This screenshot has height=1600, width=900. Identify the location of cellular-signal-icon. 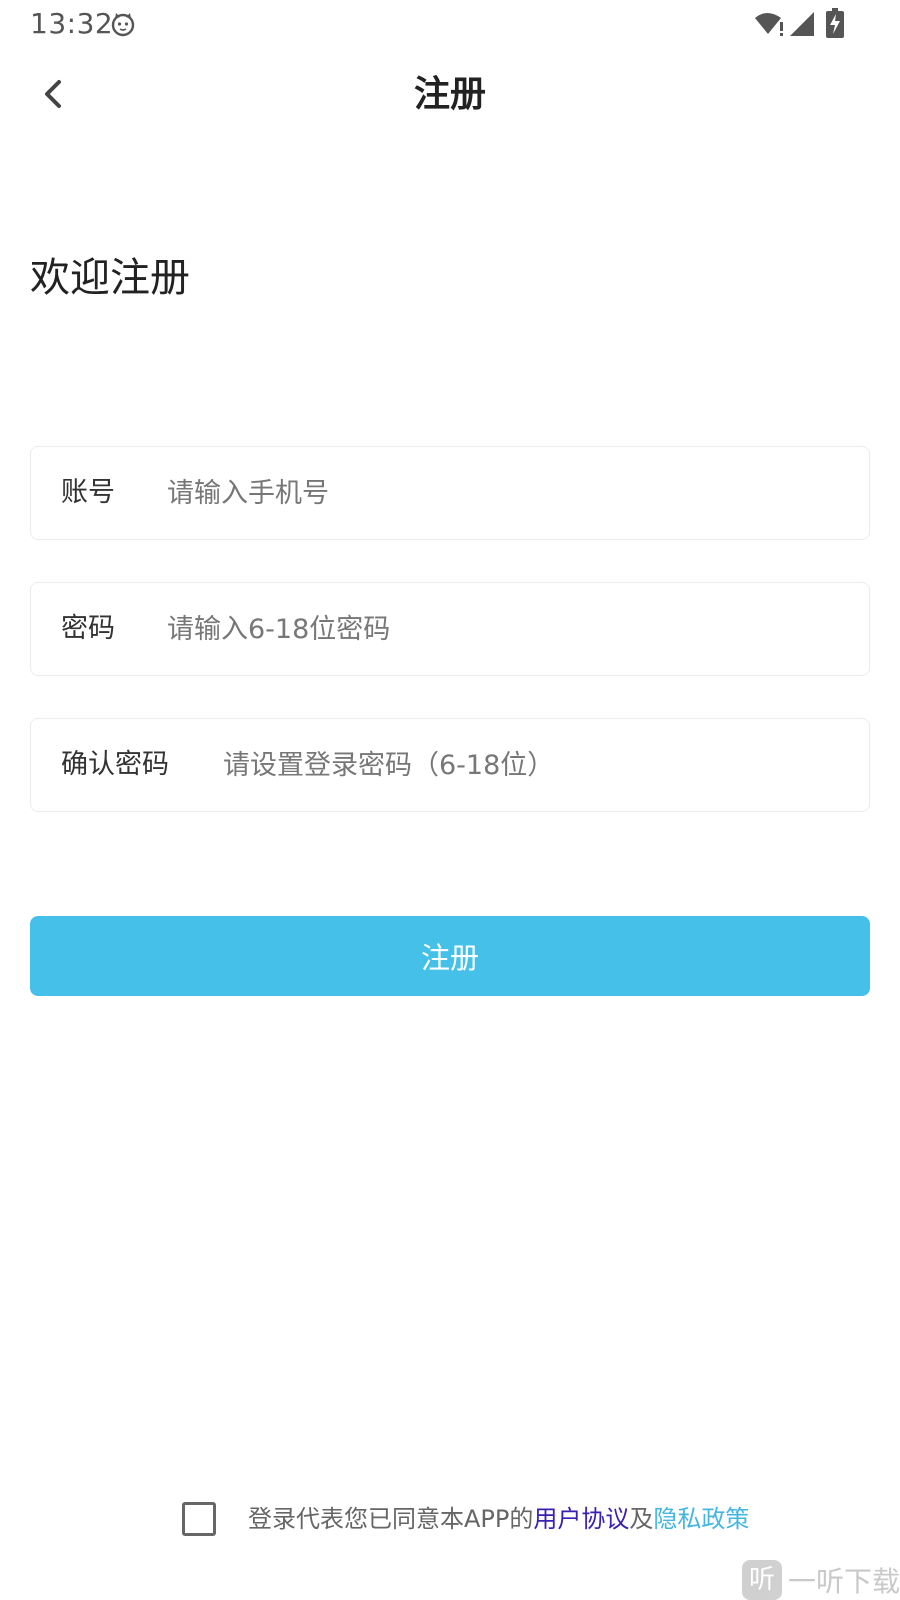
(802, 24).